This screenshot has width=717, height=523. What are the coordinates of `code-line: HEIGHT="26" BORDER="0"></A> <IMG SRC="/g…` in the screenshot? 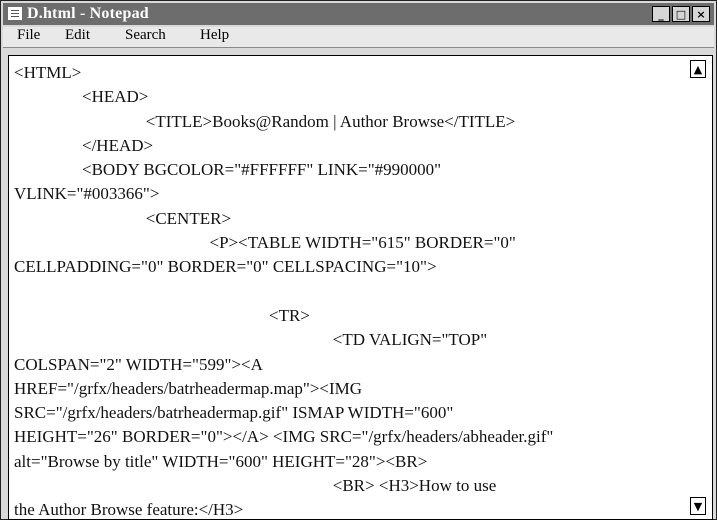 It's located at (284, 437).